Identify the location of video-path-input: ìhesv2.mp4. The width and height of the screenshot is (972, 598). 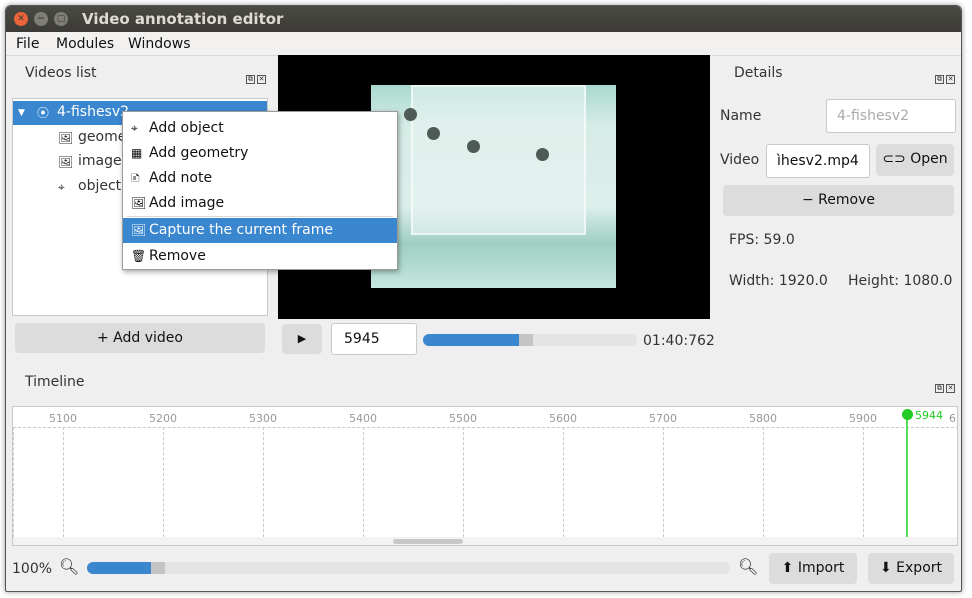
(818, 161).